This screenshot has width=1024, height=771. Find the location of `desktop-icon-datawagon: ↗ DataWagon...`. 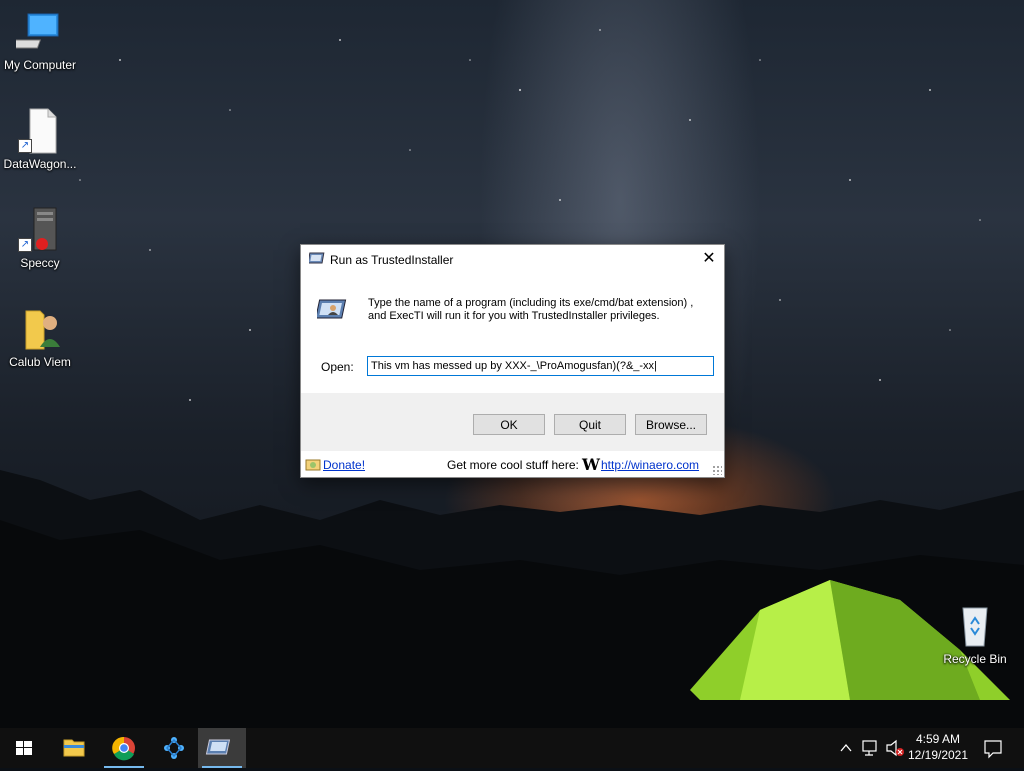

desktop-icon-datawagon: ↗ DataWagon... is located at coordinates (40, 139).